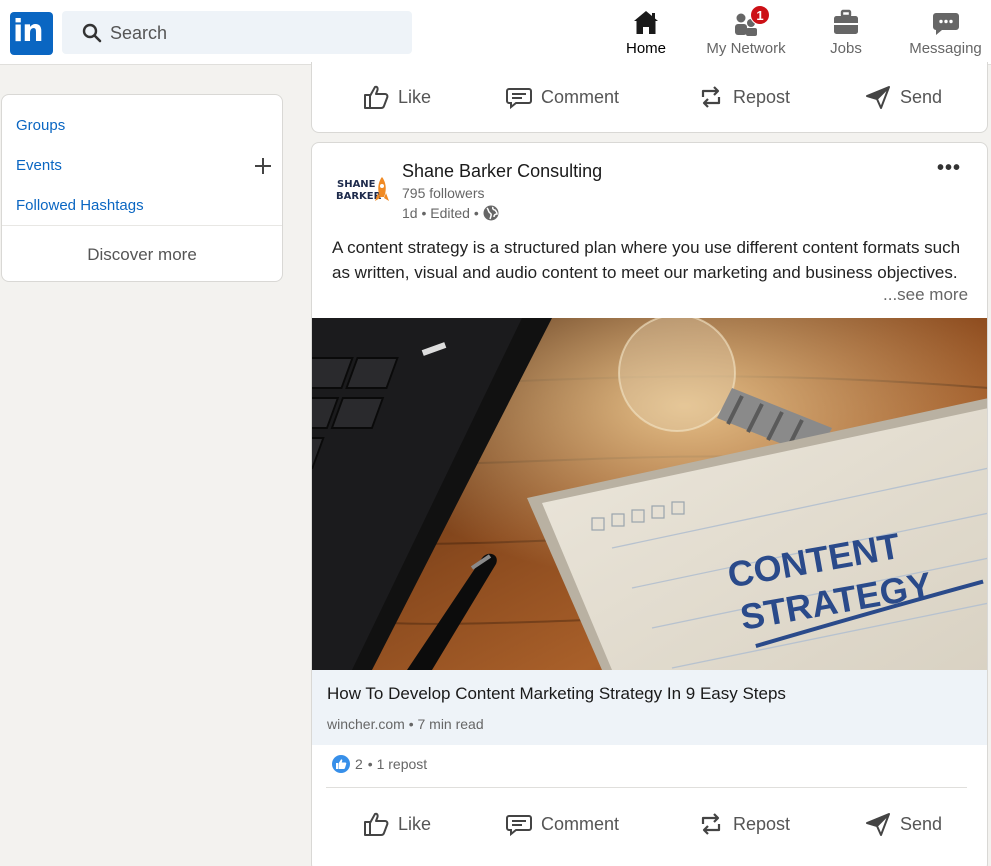  Describe the element at coordinates (949, 168) in the screenshot. I see `more-options-icon: •••` at that location.